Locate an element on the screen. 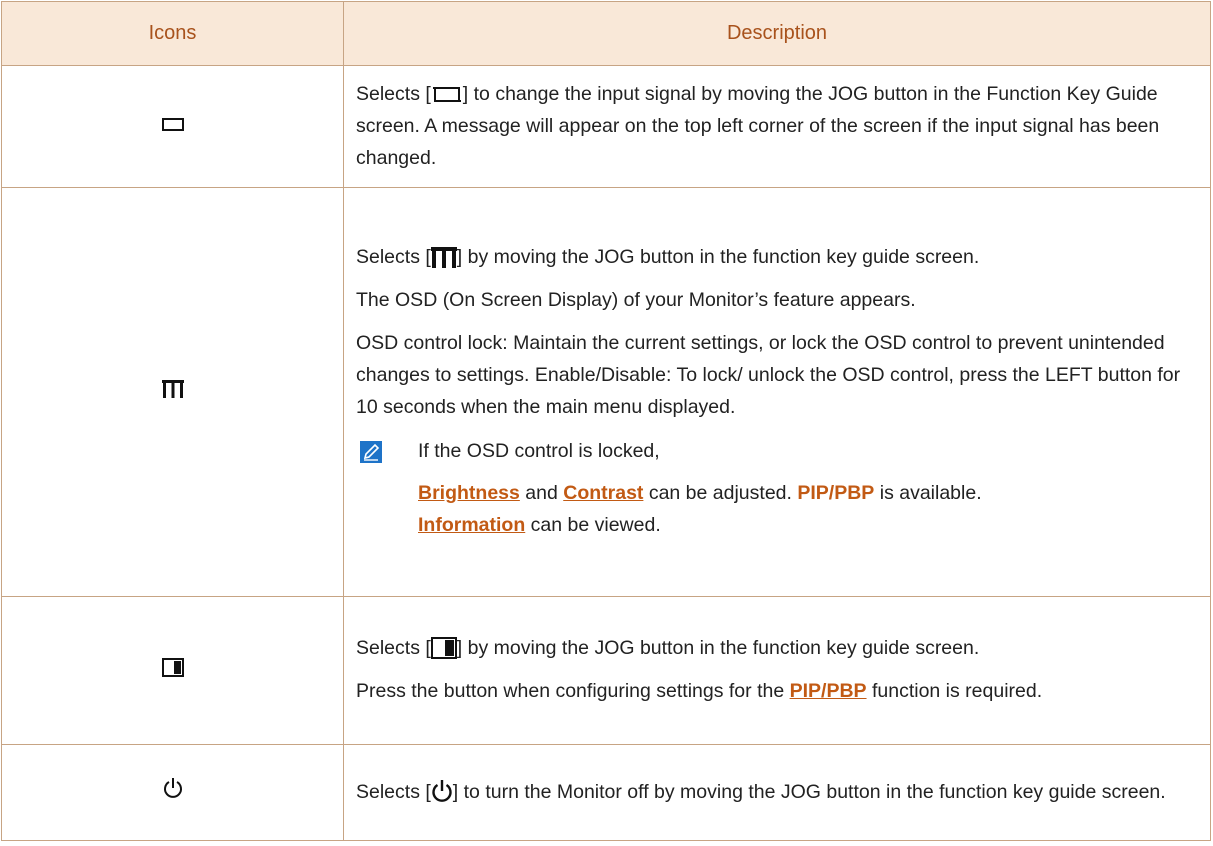 This screenshot has width=1213, height=846. note-line-1: If the OSD control is locked, is located at coordinates (539, 451).